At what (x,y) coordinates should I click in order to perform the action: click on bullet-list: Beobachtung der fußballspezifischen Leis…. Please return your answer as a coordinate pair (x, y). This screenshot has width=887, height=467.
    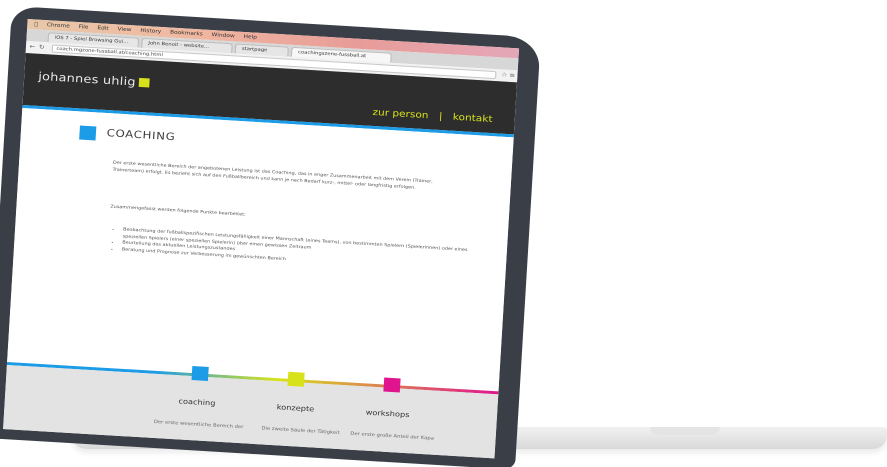
    Looking at the image, I should click on (295, 249).